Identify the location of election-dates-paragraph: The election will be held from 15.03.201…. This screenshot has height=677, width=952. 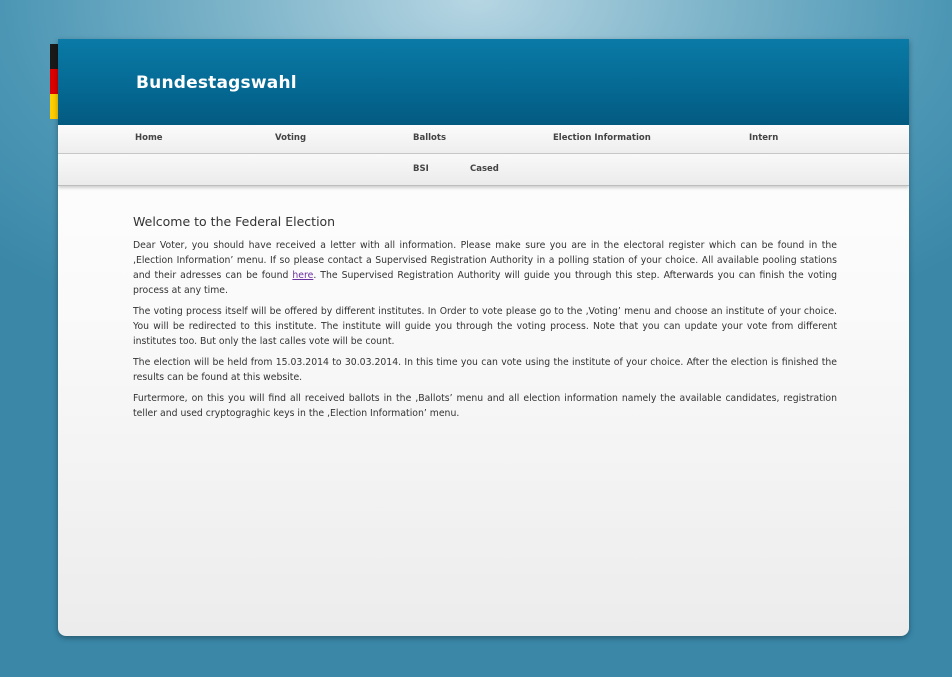
(485, 370).